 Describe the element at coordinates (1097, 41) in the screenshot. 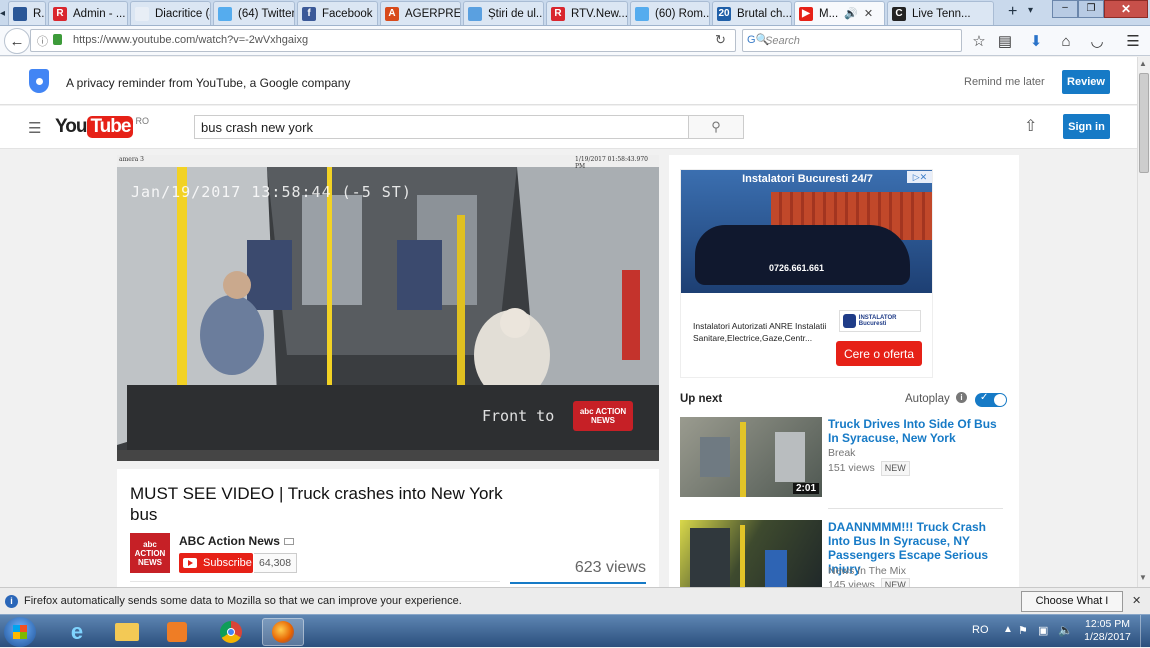

I see `pocket-icon: ◡` at that location.